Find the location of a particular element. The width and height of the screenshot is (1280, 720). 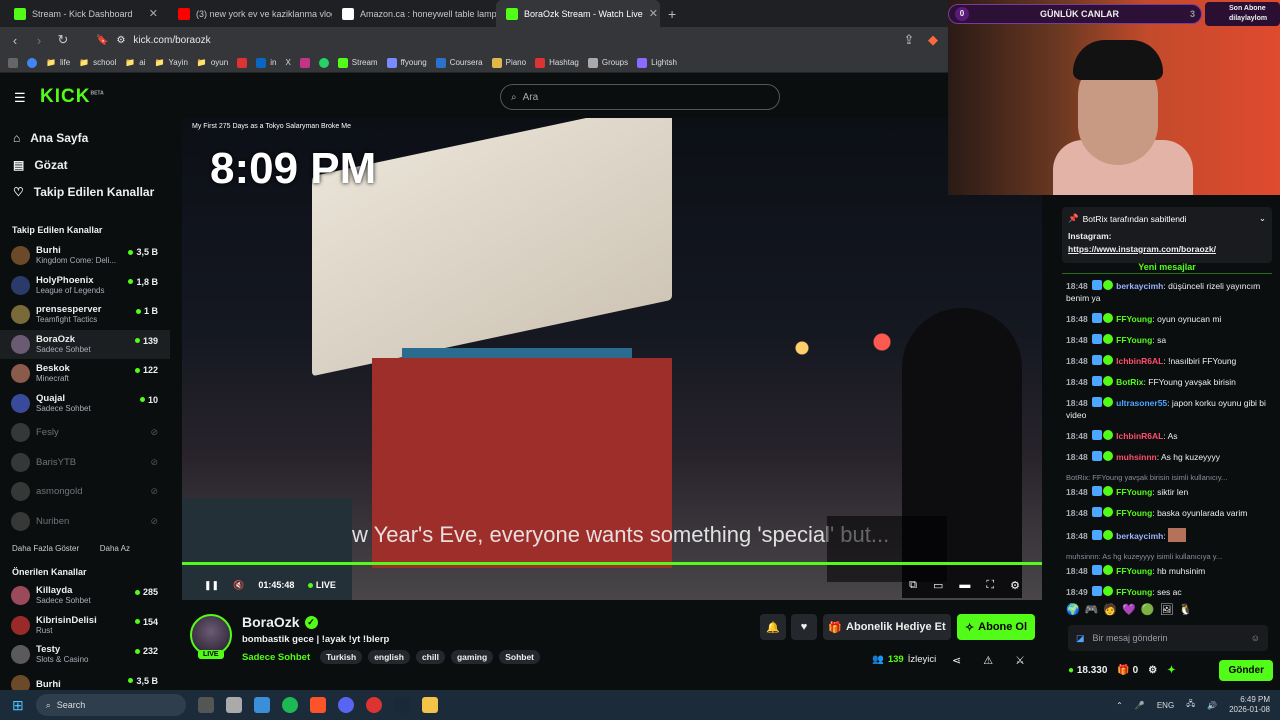

bookmark-icon: 🔖 is located at coordinates (102, 40).